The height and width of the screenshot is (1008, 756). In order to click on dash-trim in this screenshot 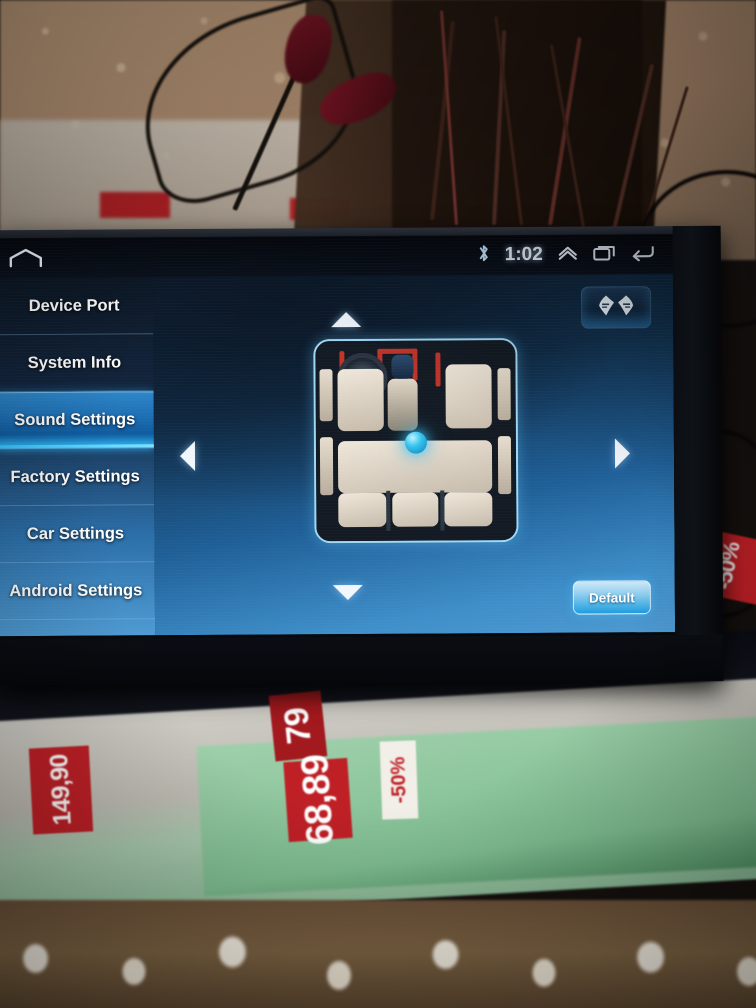, I will do `click(397, 351)`.